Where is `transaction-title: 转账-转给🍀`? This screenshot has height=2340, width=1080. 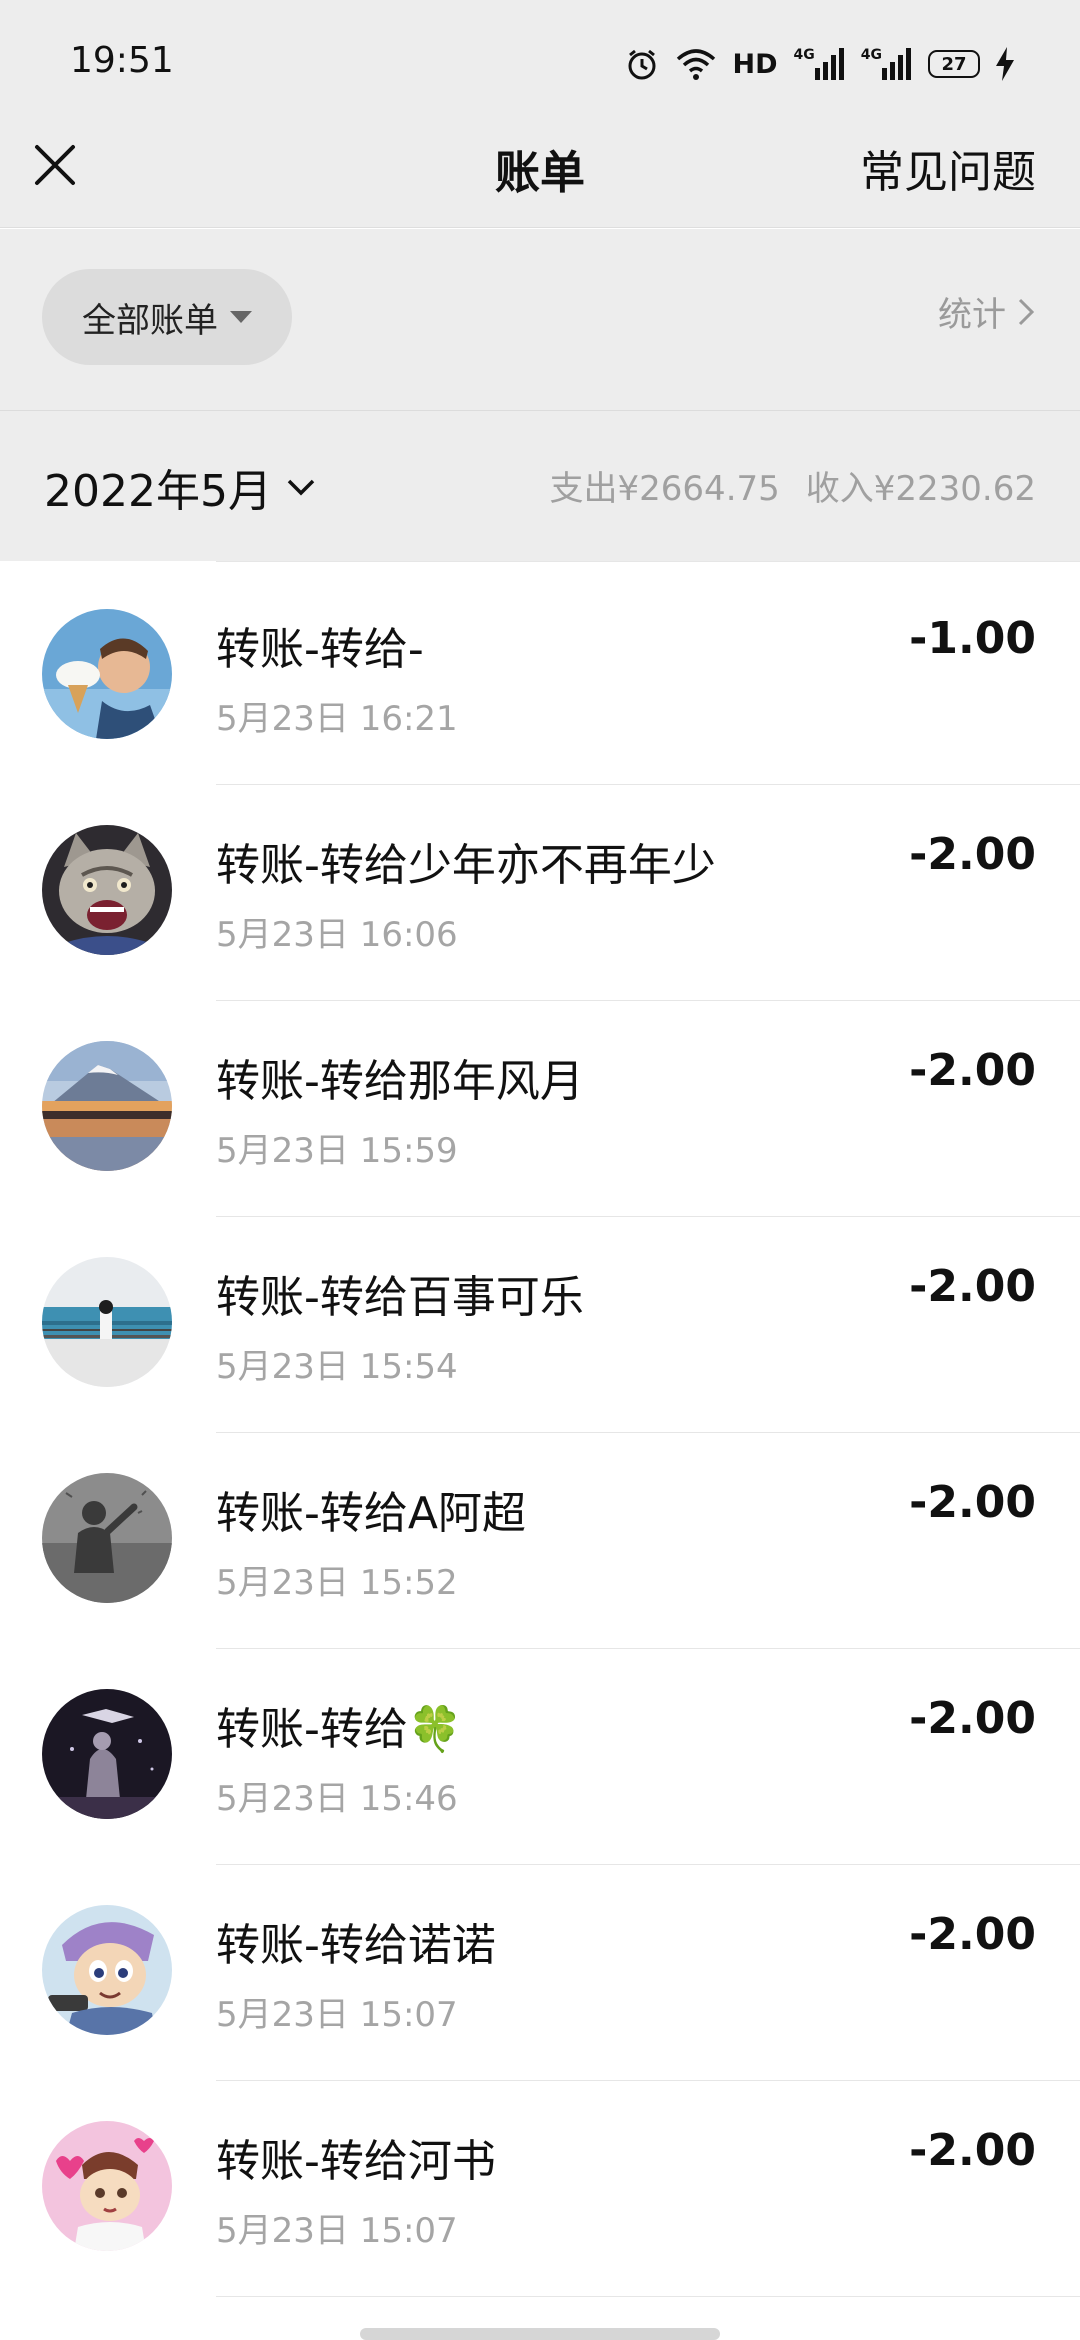
transaction-title: 转账-转给🍀 is located at coordinates (339, 1729).